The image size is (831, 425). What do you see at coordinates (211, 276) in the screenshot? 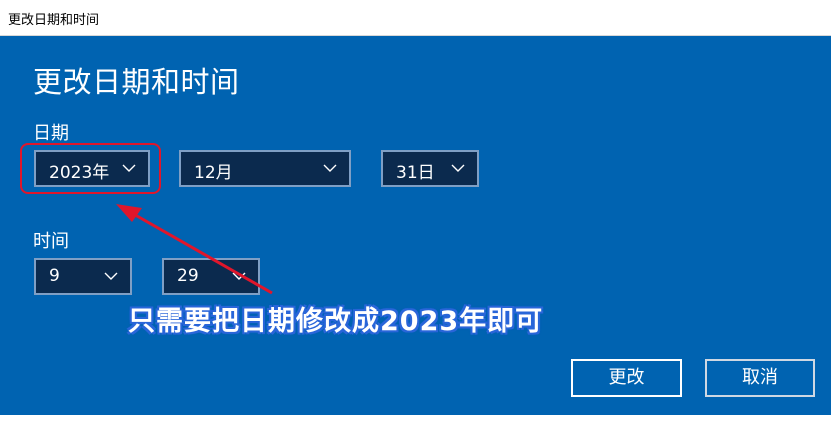
I see `minute-dropdown: 29` at bounding box center [211, 276].